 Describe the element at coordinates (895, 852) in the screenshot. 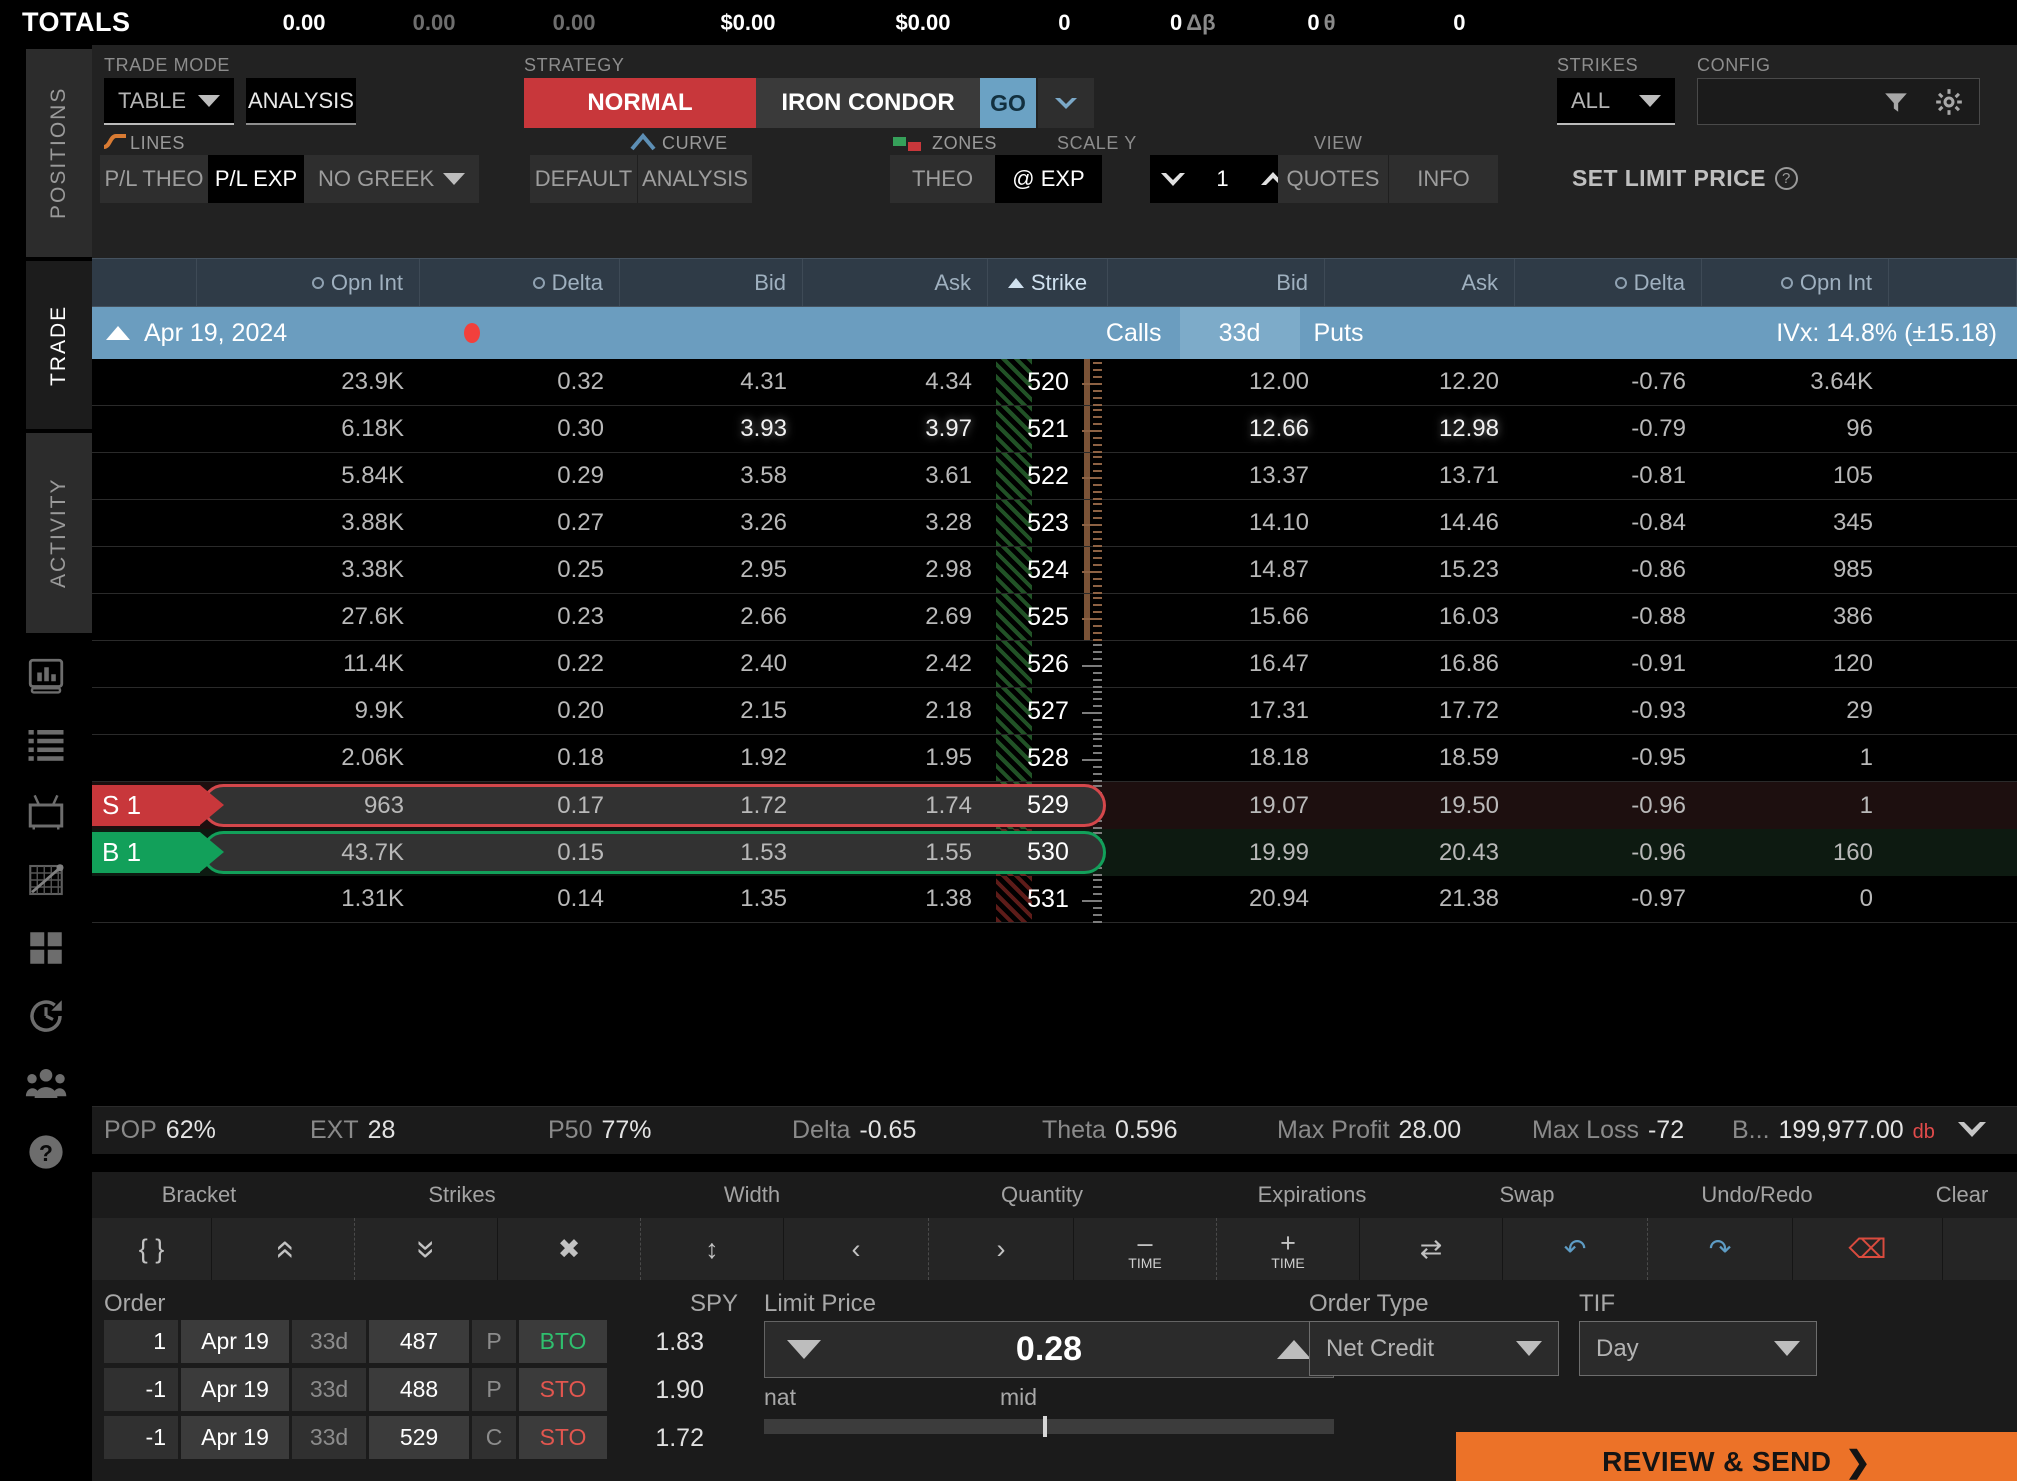

I see `calls-ask-cell: 1.55` at that location.